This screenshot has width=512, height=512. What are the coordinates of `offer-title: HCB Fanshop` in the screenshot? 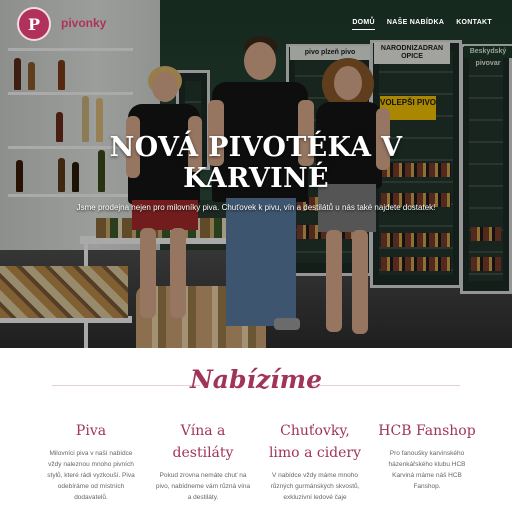 It's located at (427, 431).